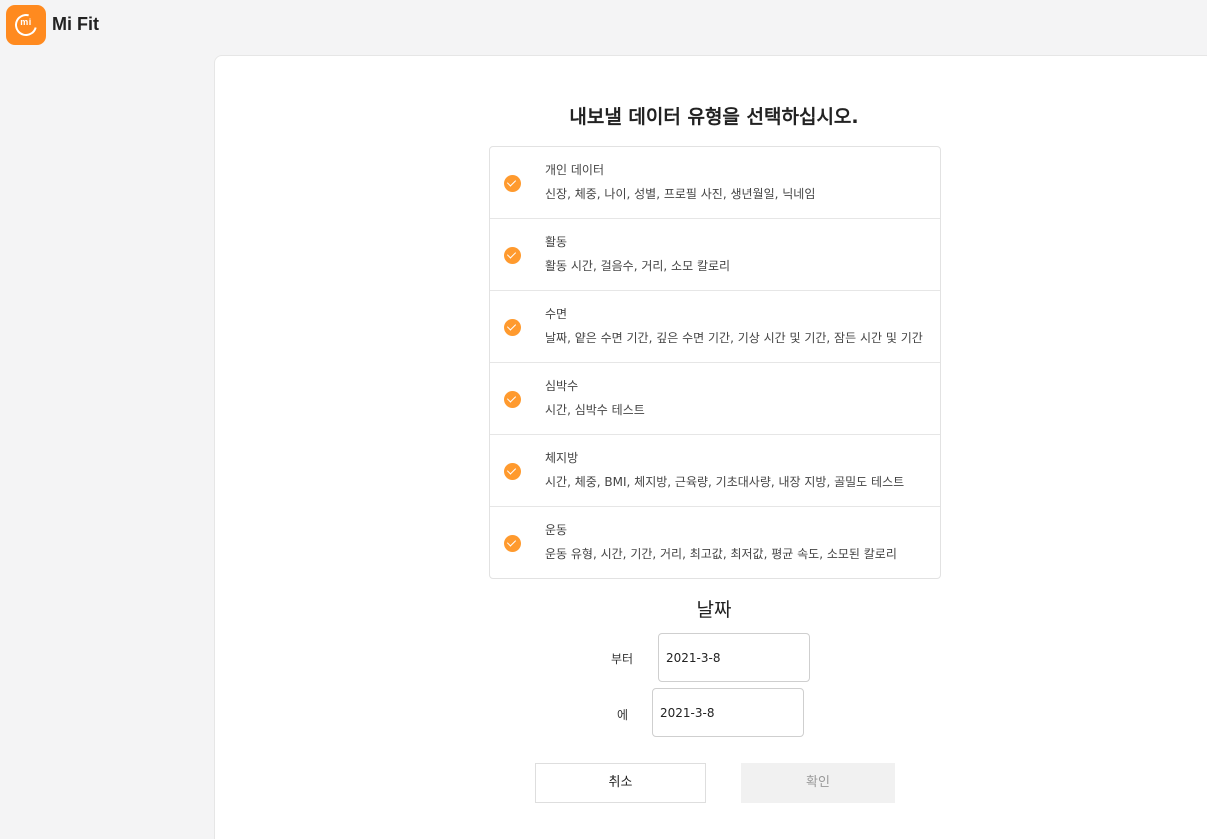 The height and width of the screenshot is (839, 1207). What do you see at coordinates (714, 610) in the screenshot?
I see `date-section-title: 날짜` at bounding box center [714, 610].